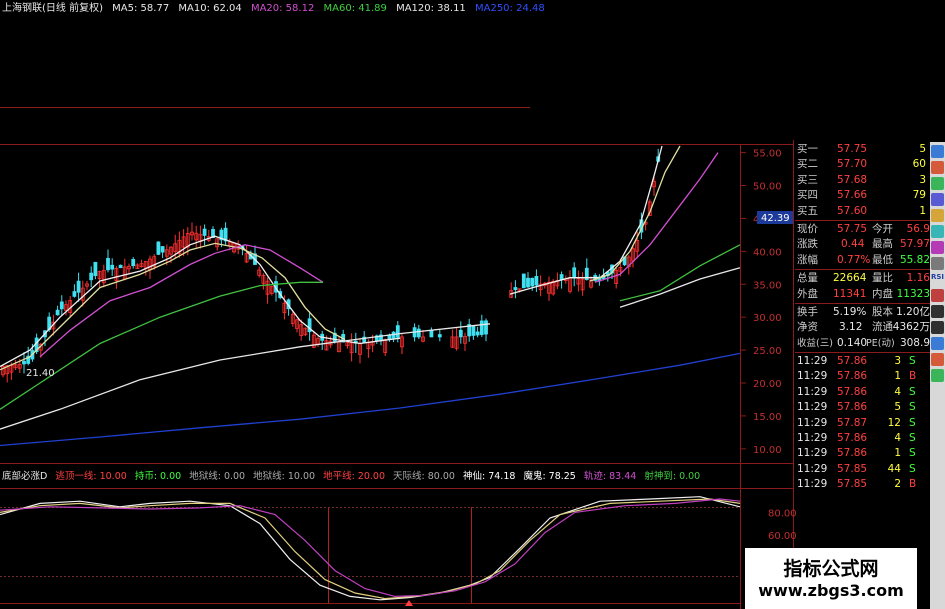 This screenshot has height=609, width=945. What do you see at coordinates (862, 484) in the screenshot?
I see `tick-row: 11:29 57.85 2 B` at bounding box center [862, 484].